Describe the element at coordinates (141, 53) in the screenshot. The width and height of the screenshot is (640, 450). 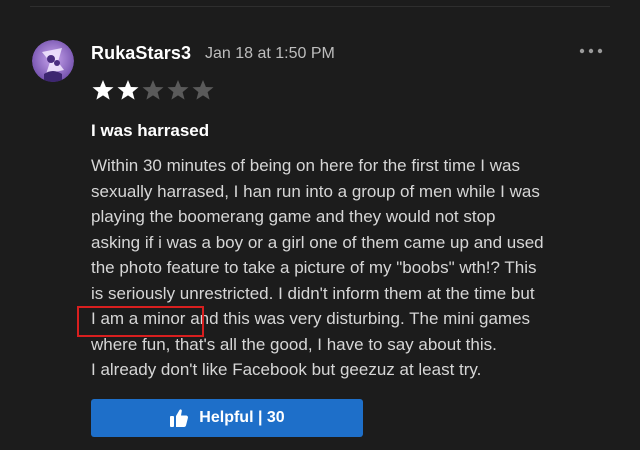
I see `username: RukaStars3` at that location.